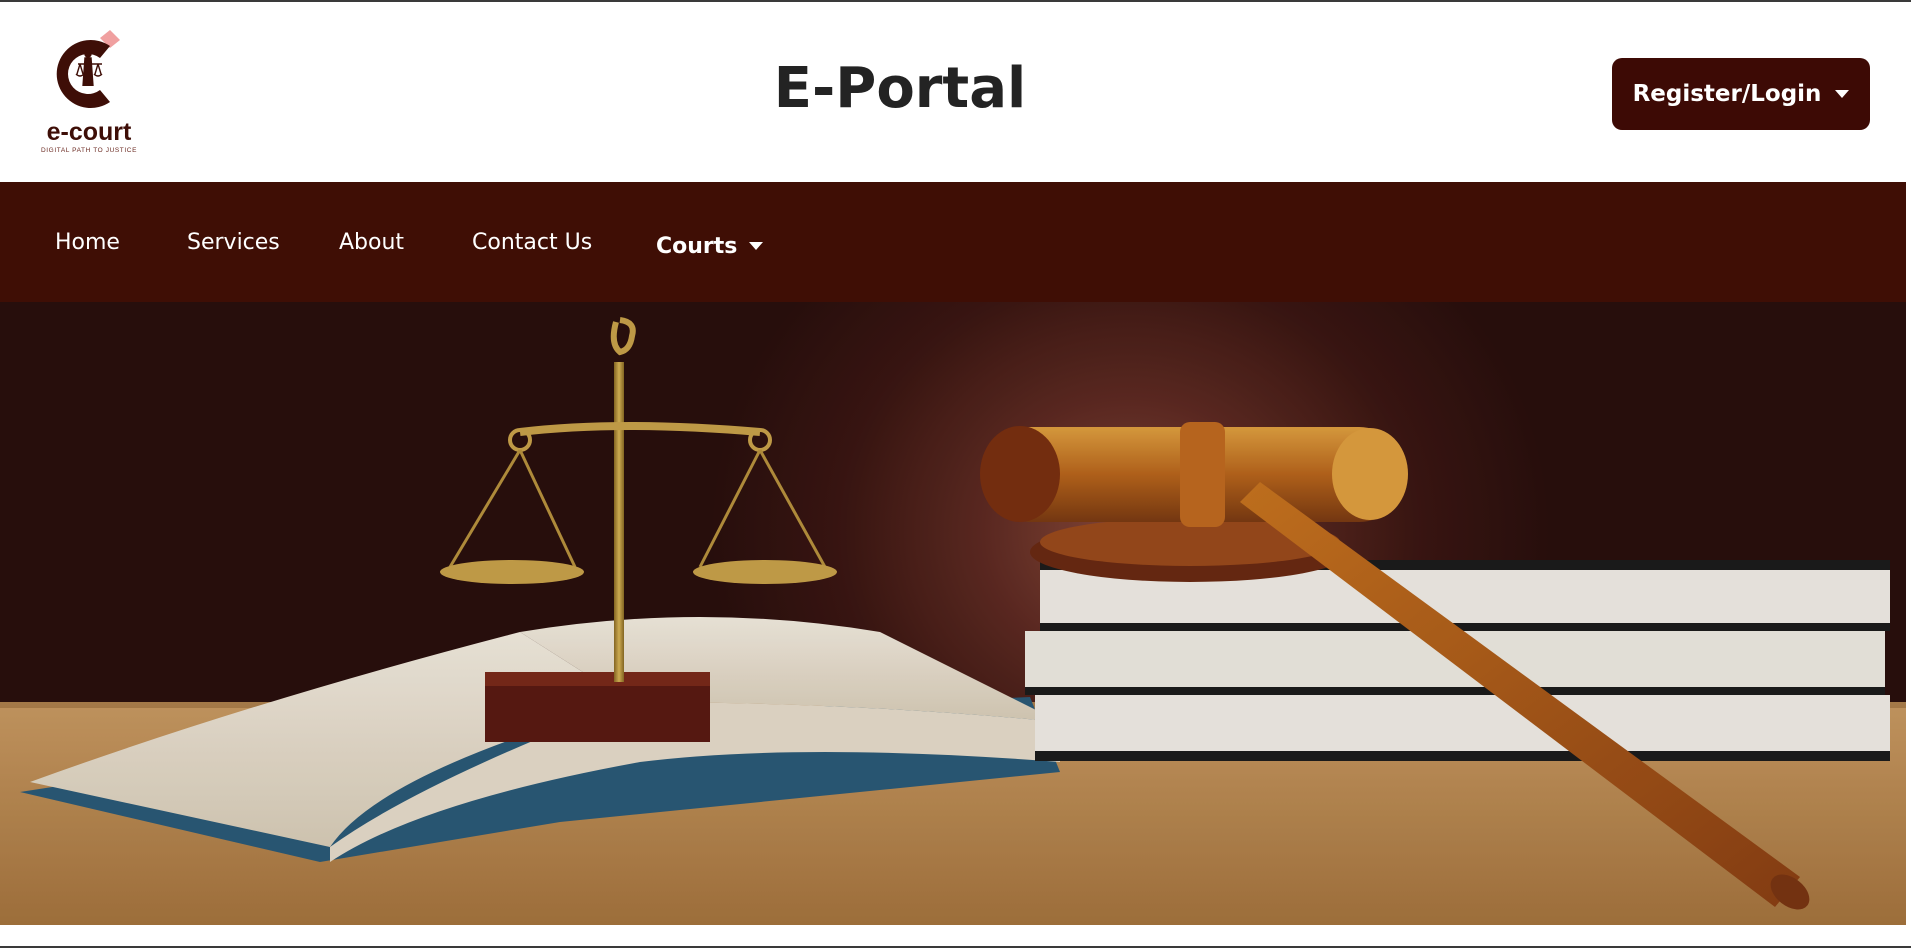 Image resolution: width=1911 pixels, height=950 pixels. What do you see at coordinates (88, 69) in the screenshot?
I see `logo-emblem-icon` at bounding box center [88, 69].